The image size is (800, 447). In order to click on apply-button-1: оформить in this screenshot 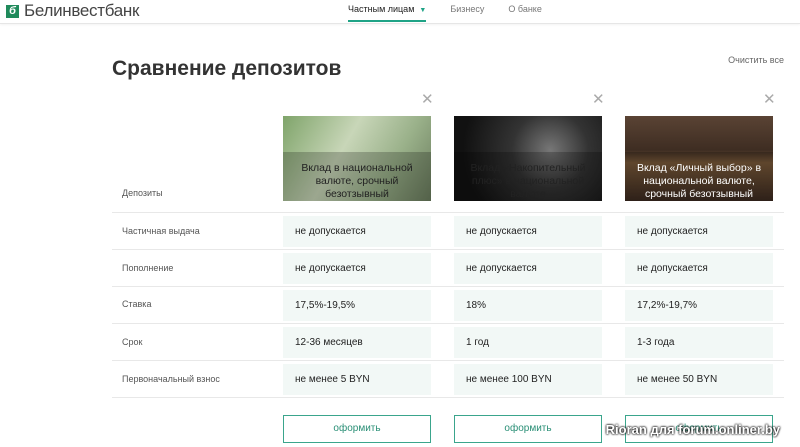, I will do `click(357, 429)`.